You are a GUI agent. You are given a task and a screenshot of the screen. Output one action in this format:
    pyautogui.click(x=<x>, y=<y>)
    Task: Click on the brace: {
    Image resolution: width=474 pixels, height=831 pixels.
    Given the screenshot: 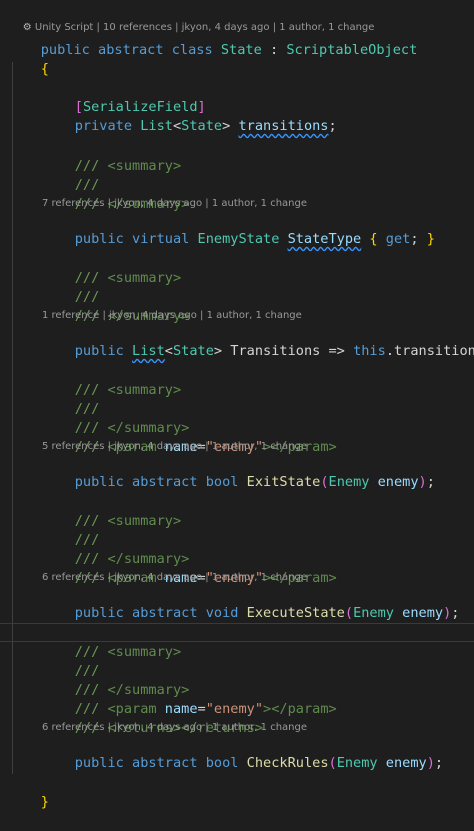 What is the action you would take?
    pyautogui.click(x=373, y=239)
    